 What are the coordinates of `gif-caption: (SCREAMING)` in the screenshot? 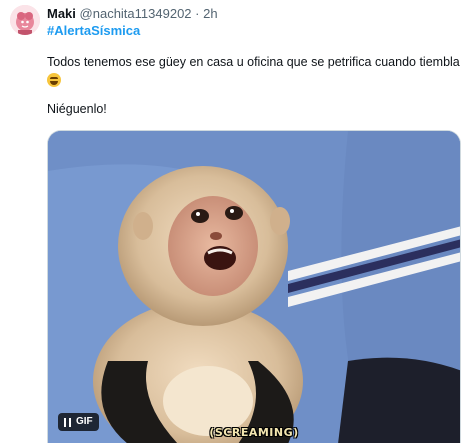 It's located at (254, 432).